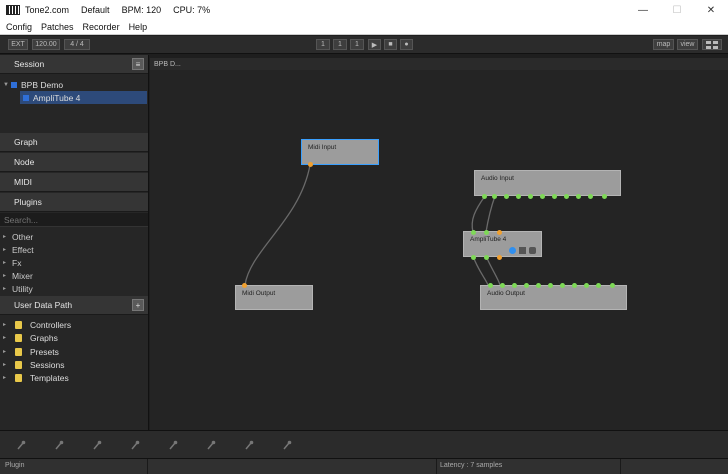  Describe the element at coordinates (74, 262) in the screenshot. I see `plugin-category-fx: ▸ Fx` at that location.